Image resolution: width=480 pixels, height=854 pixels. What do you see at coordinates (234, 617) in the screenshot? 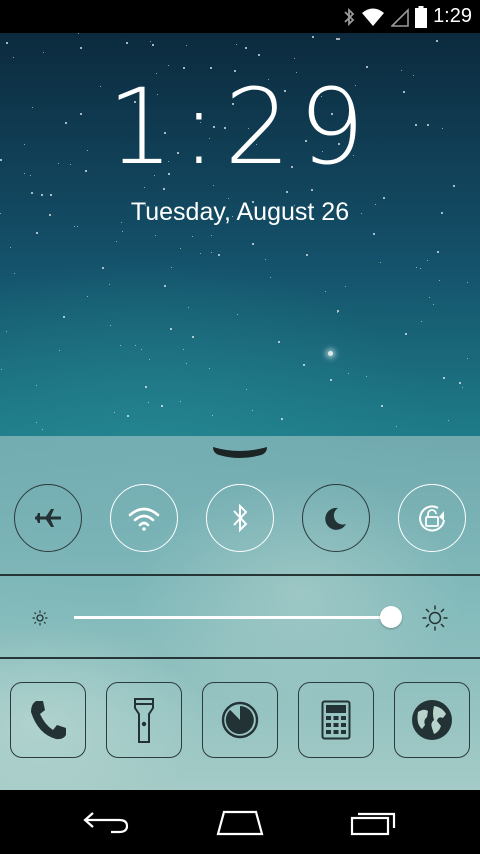
I see `brightness-track` at bounding box center [234, 617].